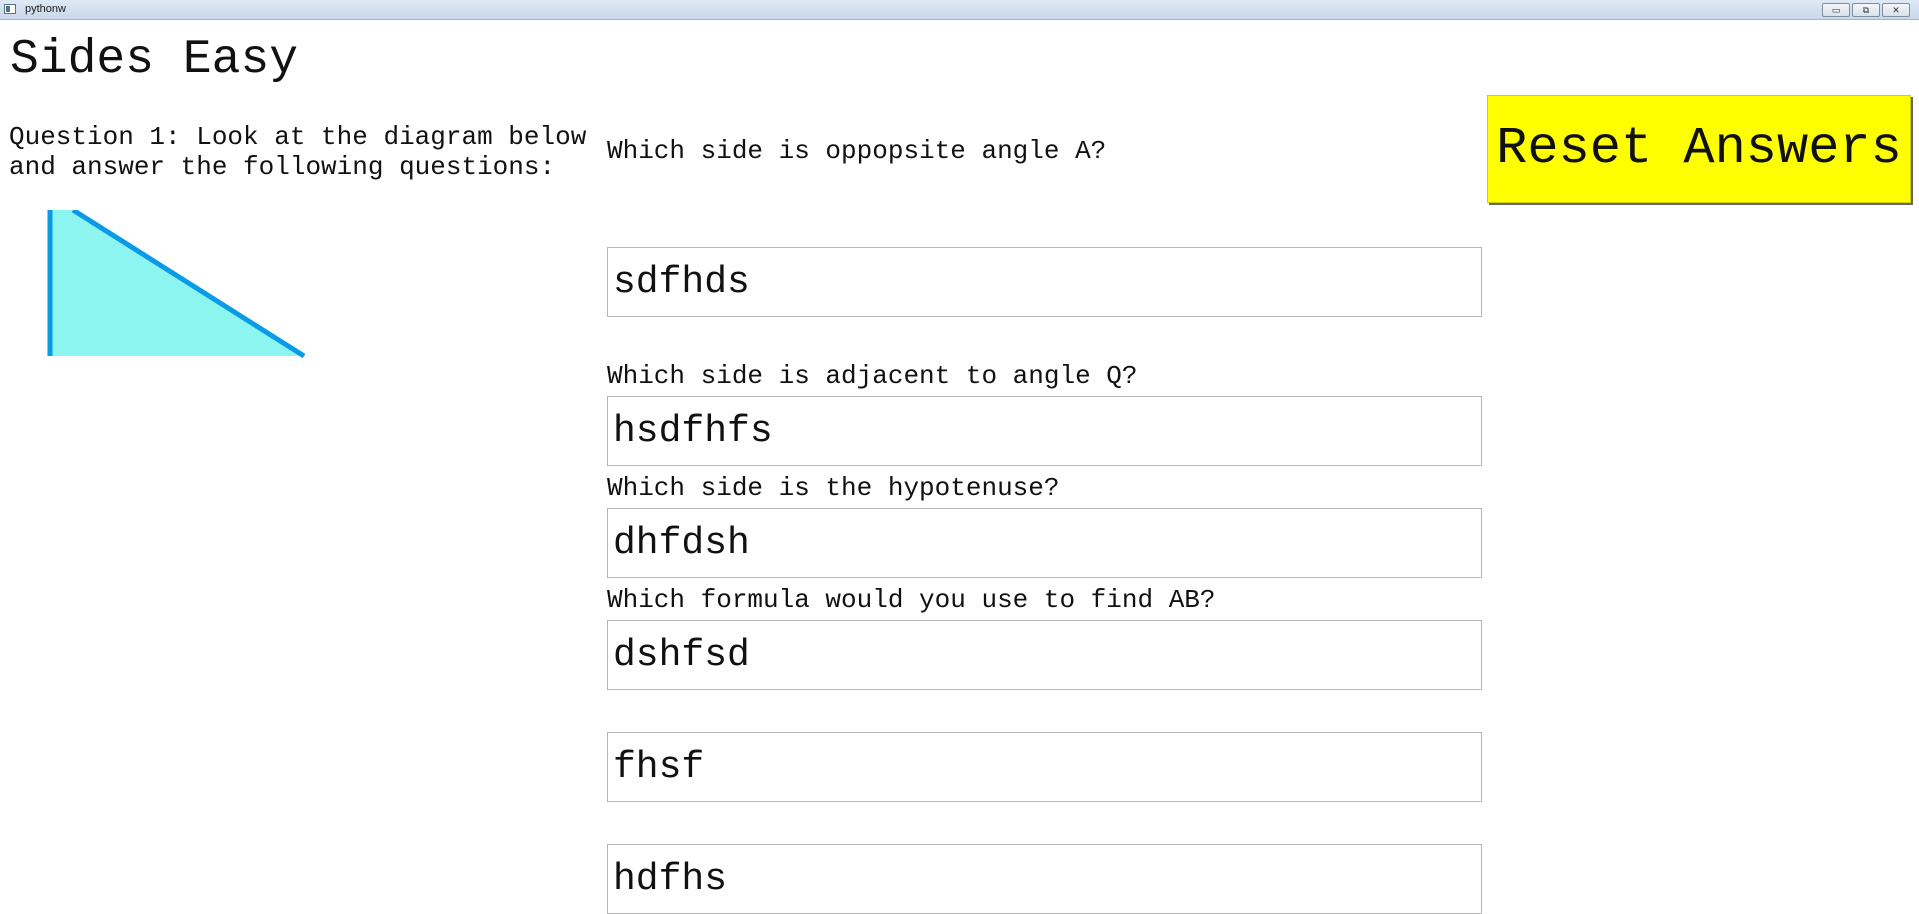  Describe the element at coordinates (10, 9) in the screenshot. I see `app-icon` at that location.